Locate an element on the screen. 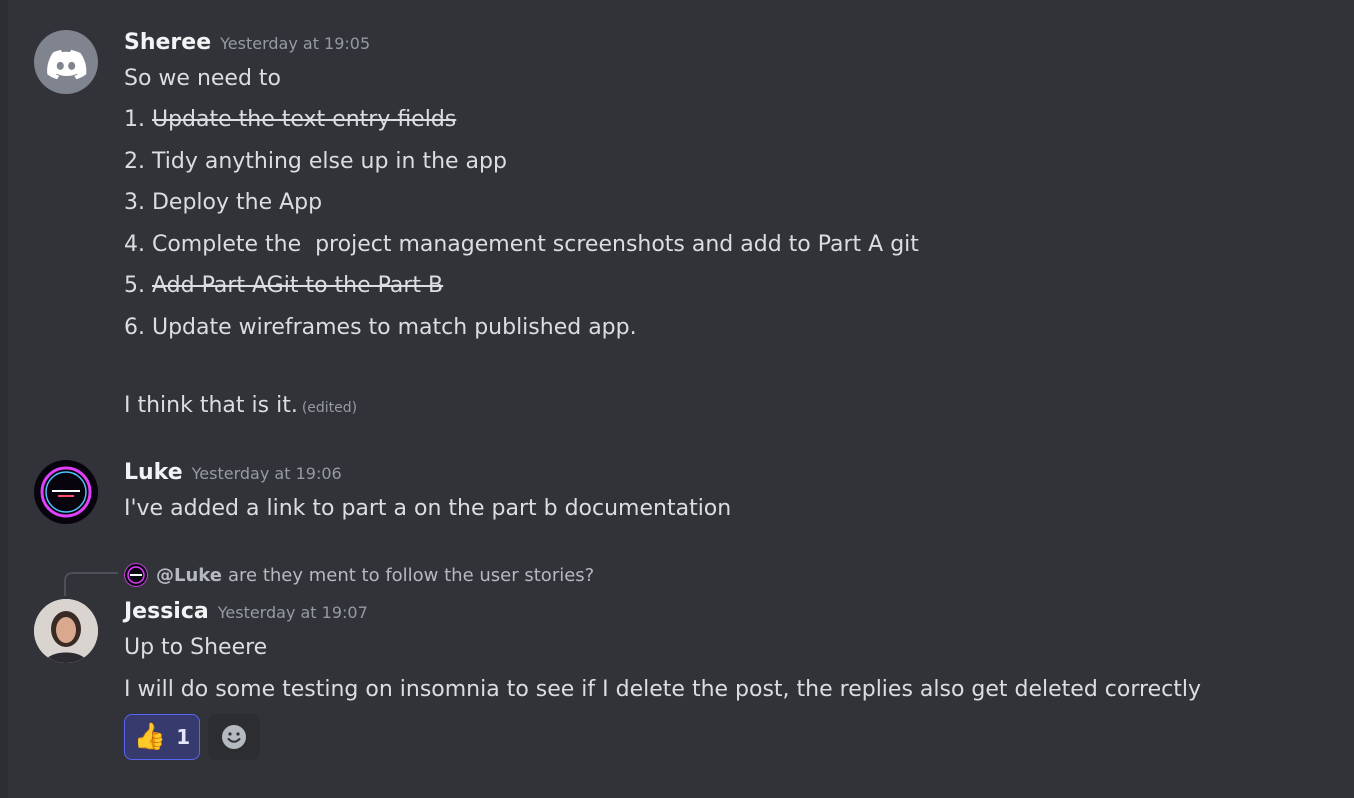 The image size is (1354, 798). neon-ring-avatar-image is located at coordinates (66, 492).